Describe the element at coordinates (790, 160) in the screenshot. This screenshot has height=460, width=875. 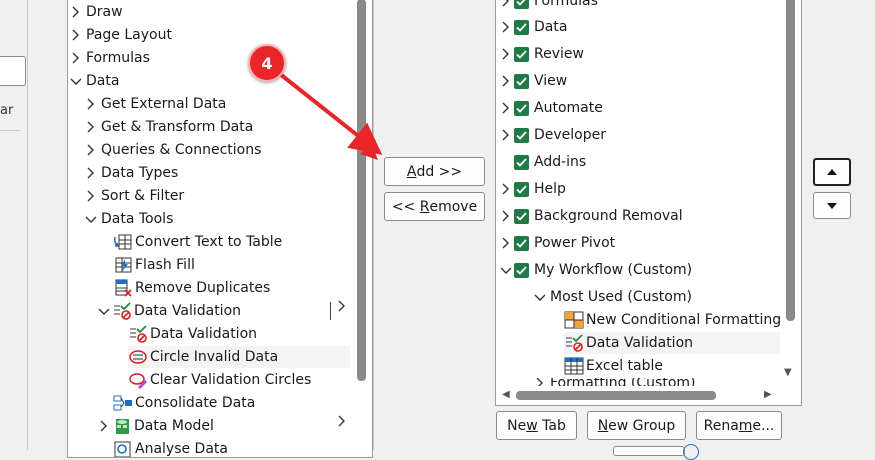
I see `right-tree-scrollbar-thumb` at that location.